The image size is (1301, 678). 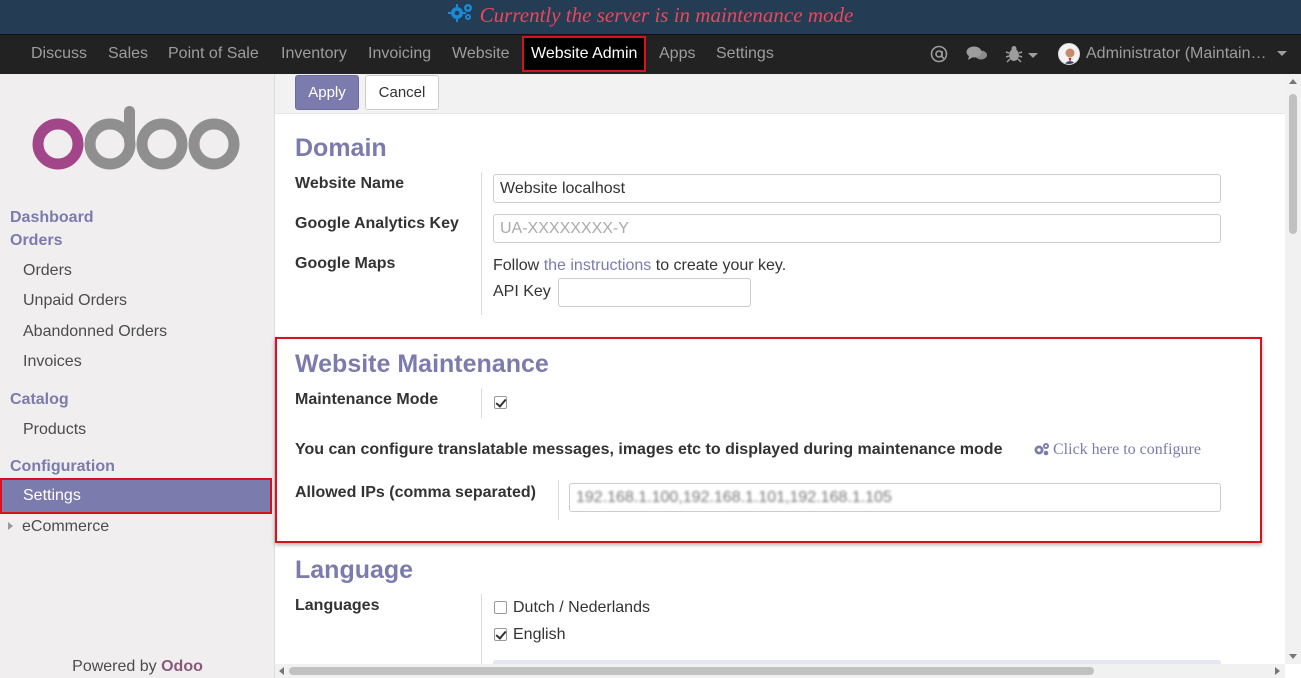 I want to click on language-checkbox-english, so click(x=500, y=634).